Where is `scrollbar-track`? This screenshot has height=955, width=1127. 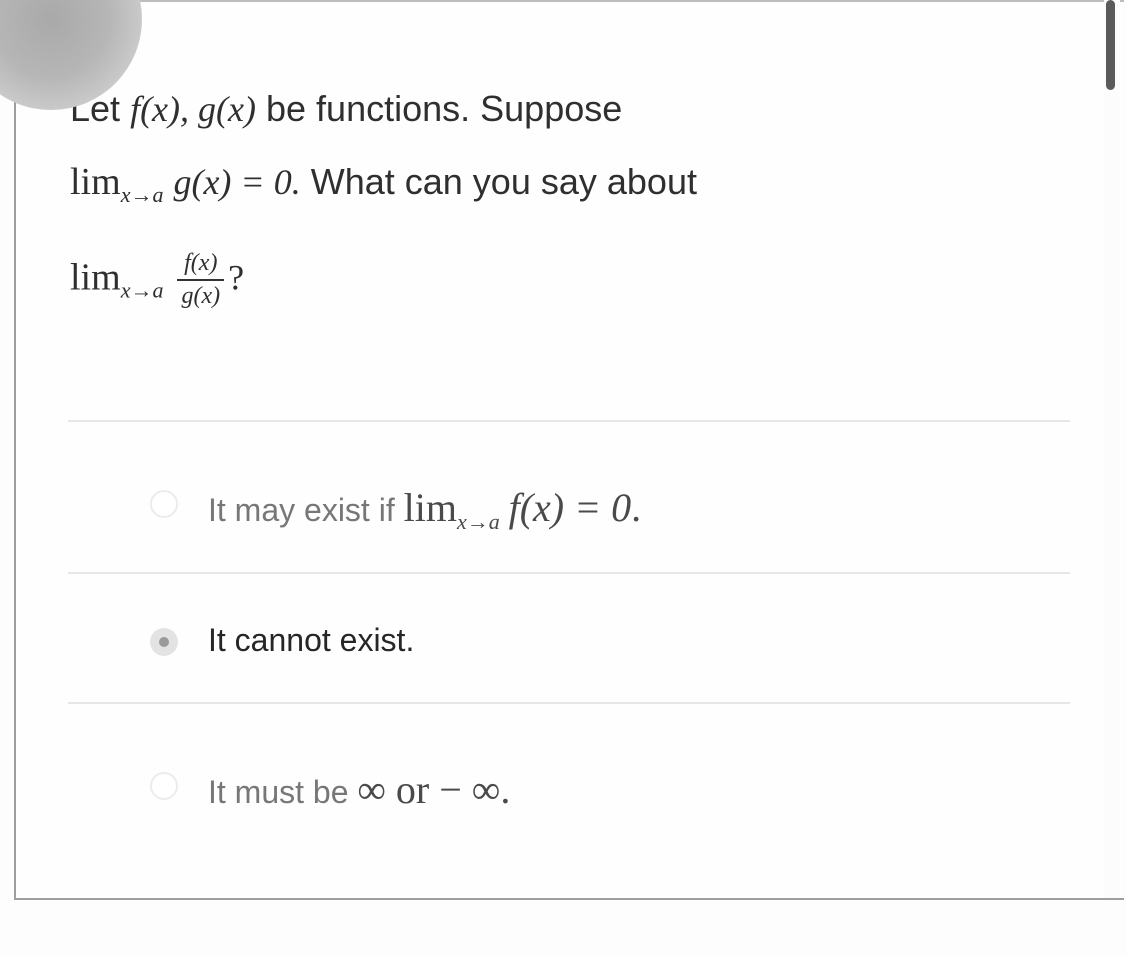
scrollbar-track is located at coordinates (1112, 449).